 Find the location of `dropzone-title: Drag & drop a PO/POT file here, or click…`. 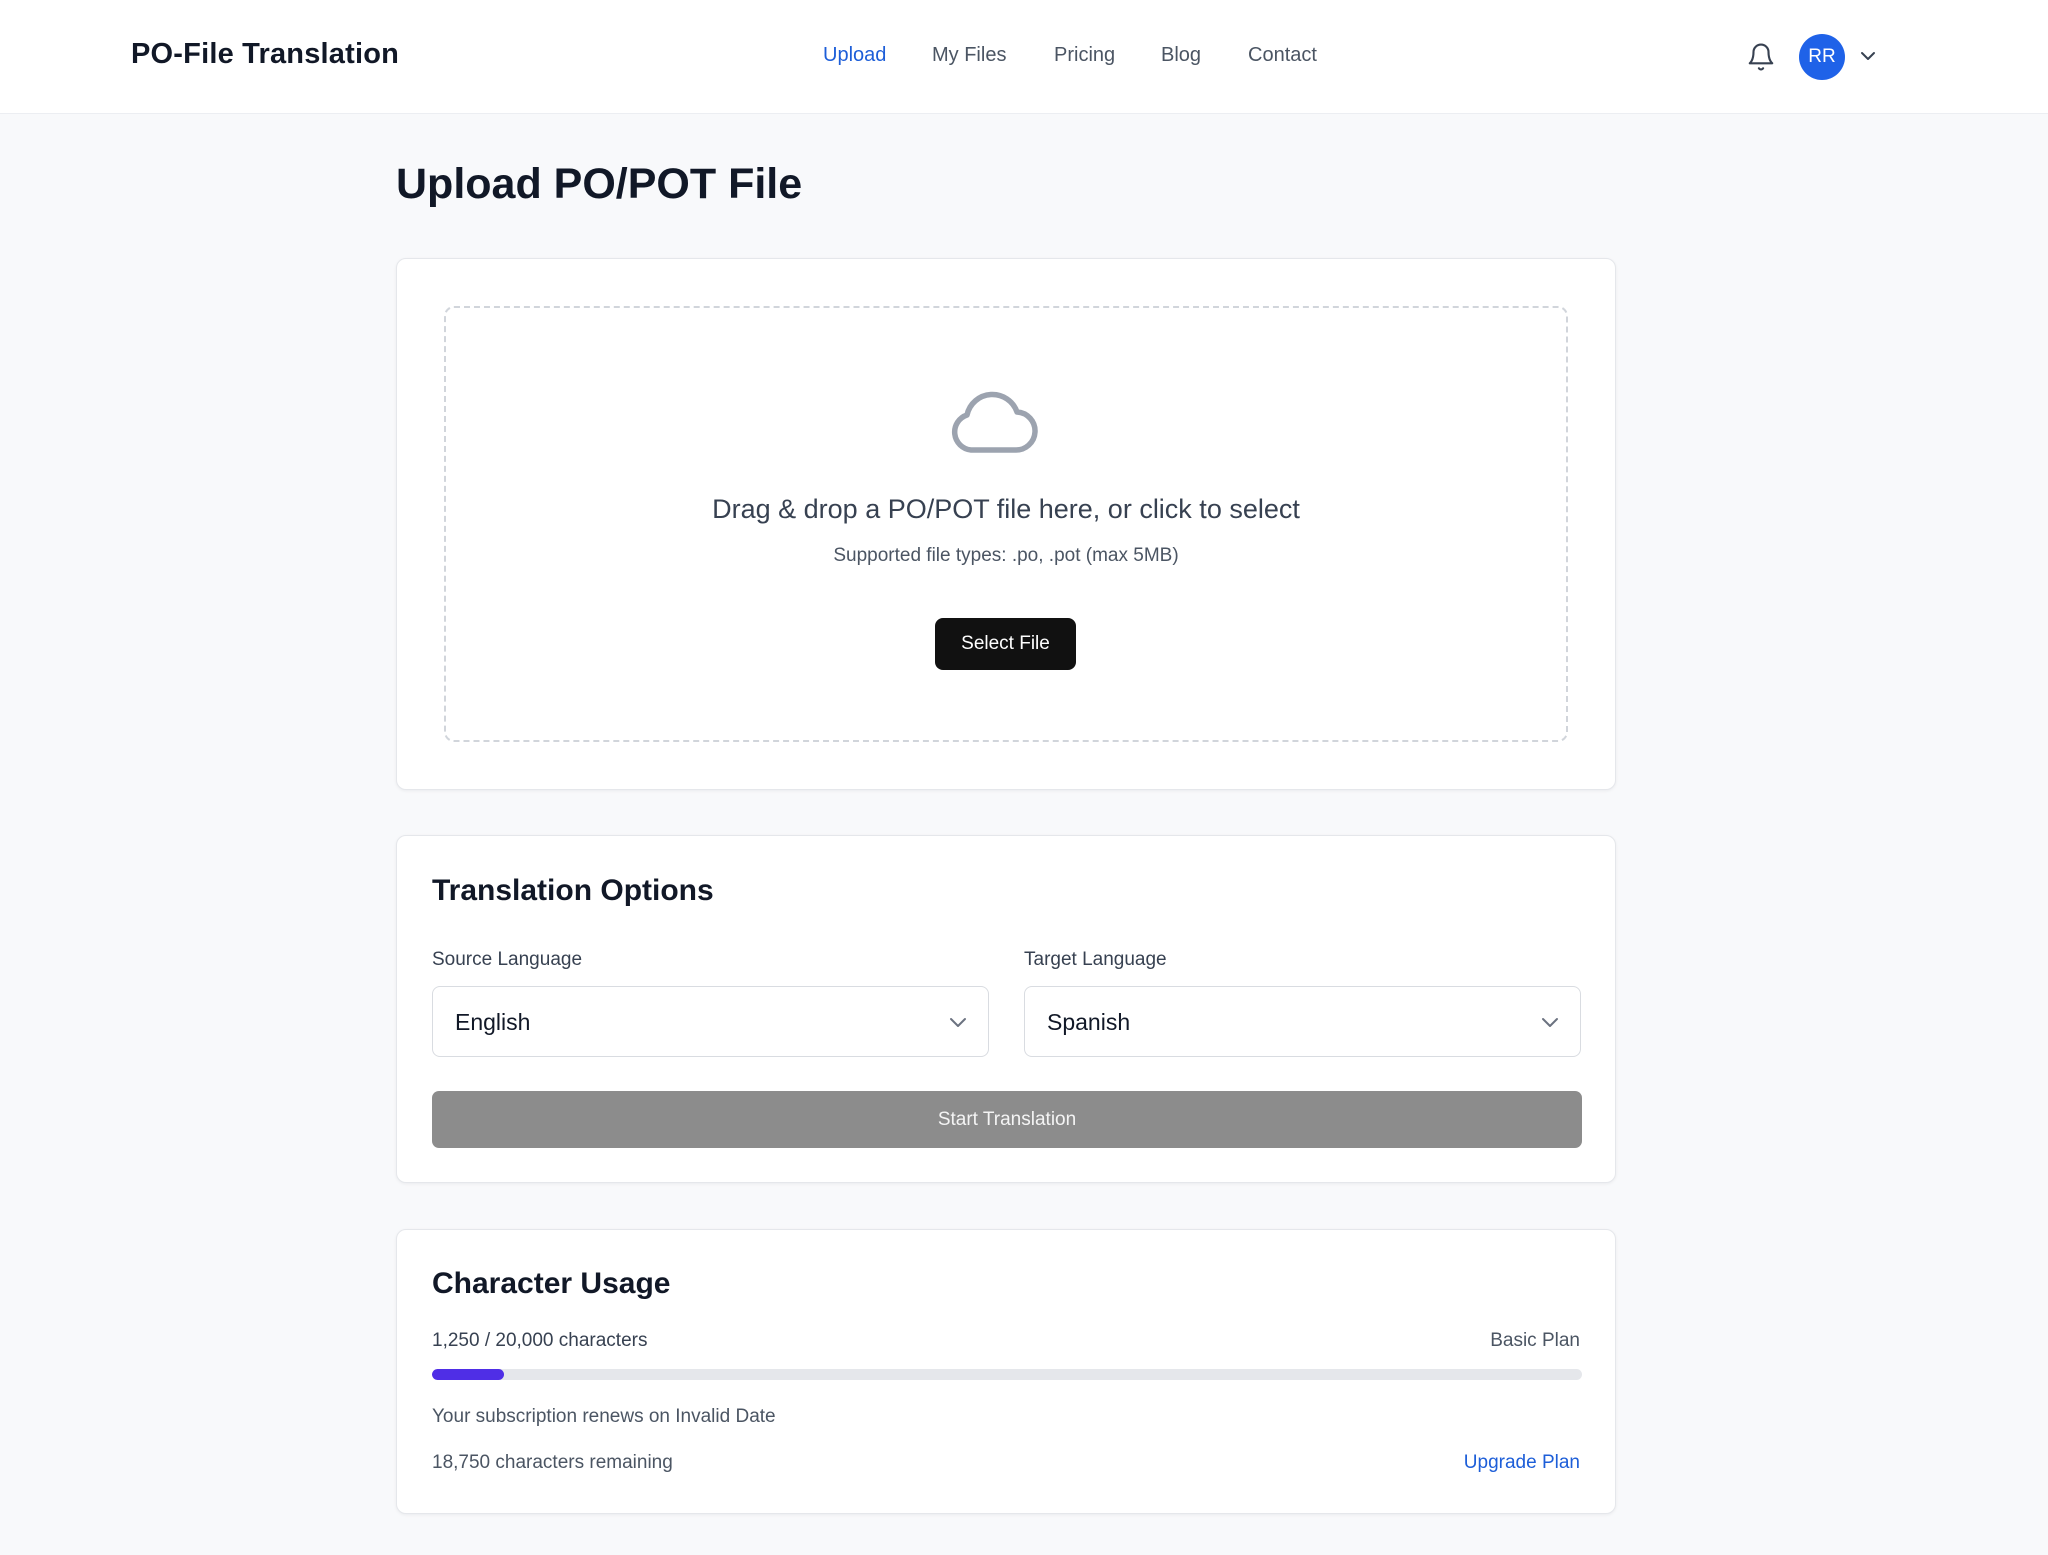

dropzone-title: Drag & drop a PO/POT file here, or click… is located at coordinates (1006, 509).